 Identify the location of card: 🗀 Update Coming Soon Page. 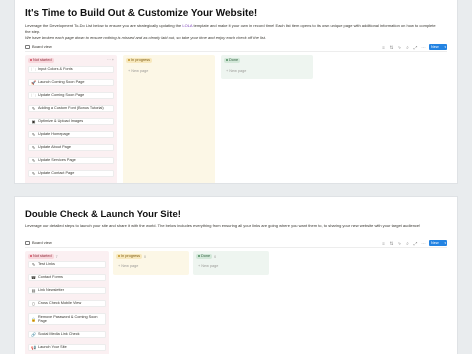
(71, 95).